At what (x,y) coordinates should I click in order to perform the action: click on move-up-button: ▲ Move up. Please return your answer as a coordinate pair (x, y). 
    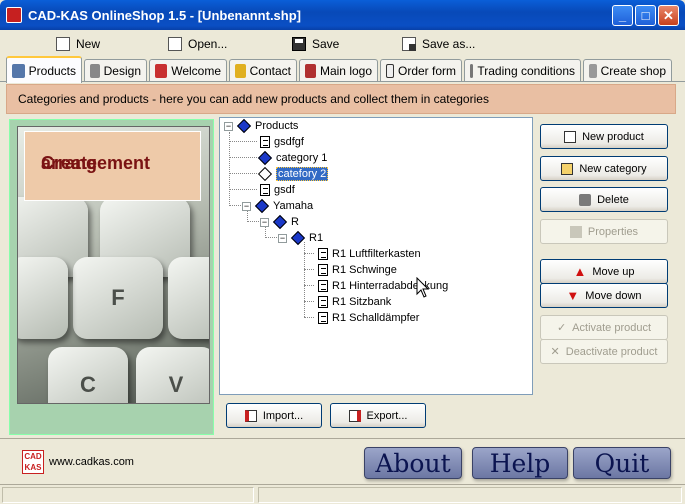
    Looking at the image, I should click on (604, 271).